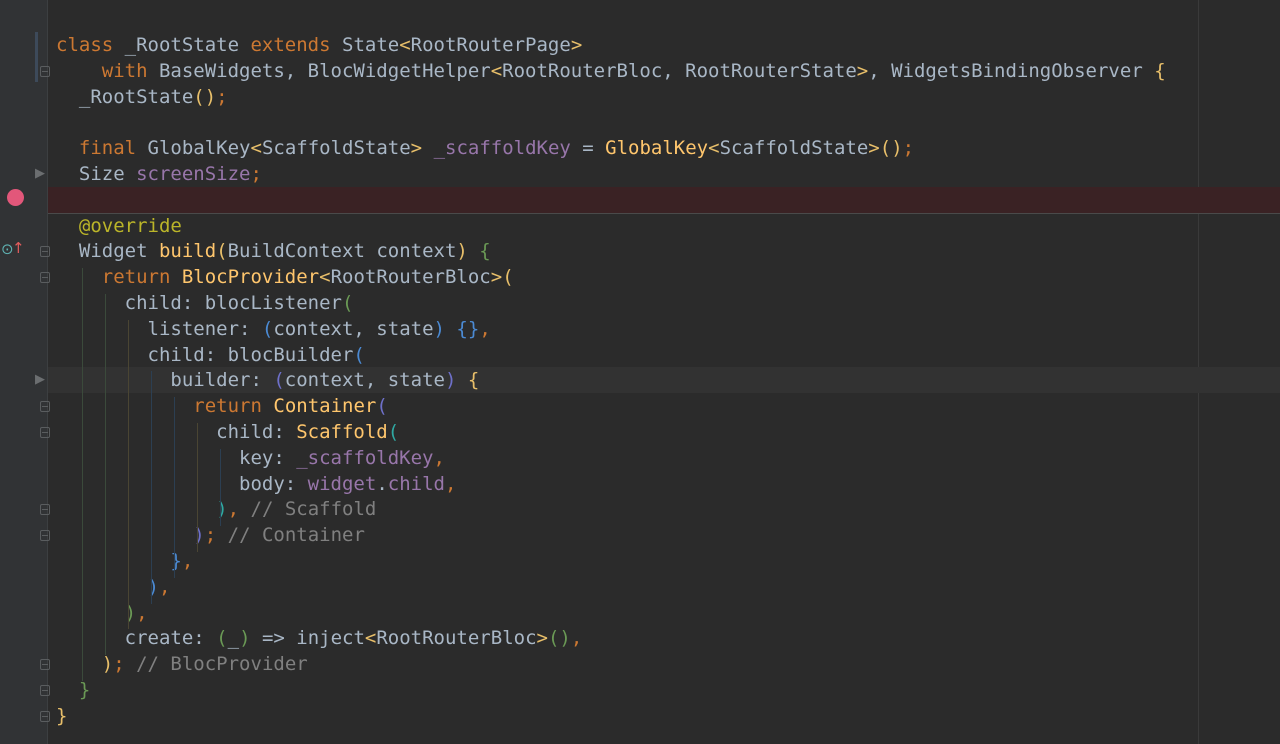 The height and width of the screenshot is (744, 1280). What do you see at coordinates (222, 664) in the screenshot?
I see `code-token: // BlocProvider` at bounding box center [222, 664].